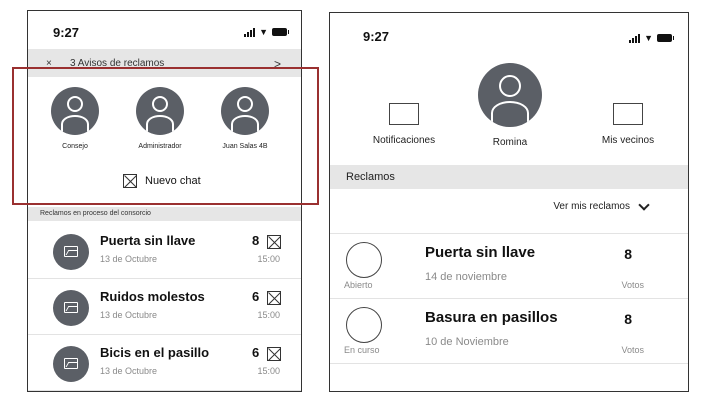  What do you see at coordinates (362, 350) in the screenshot?
I see `claim-status: En curso` at bounding box center [362, 350].